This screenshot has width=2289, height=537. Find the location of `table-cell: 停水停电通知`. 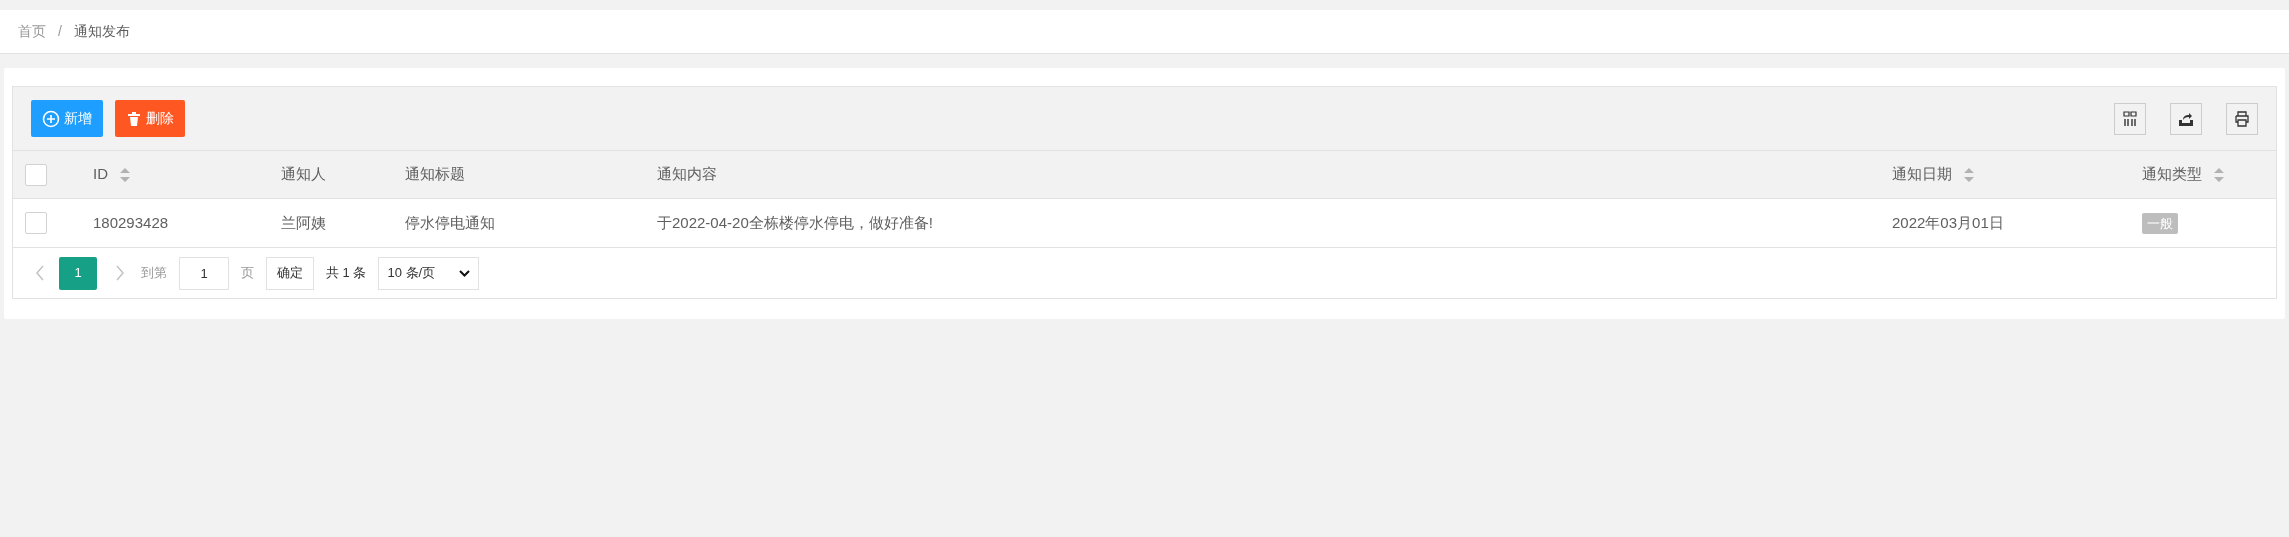

table-cell: 停水停电通知 is located at coordinates (450, 222).